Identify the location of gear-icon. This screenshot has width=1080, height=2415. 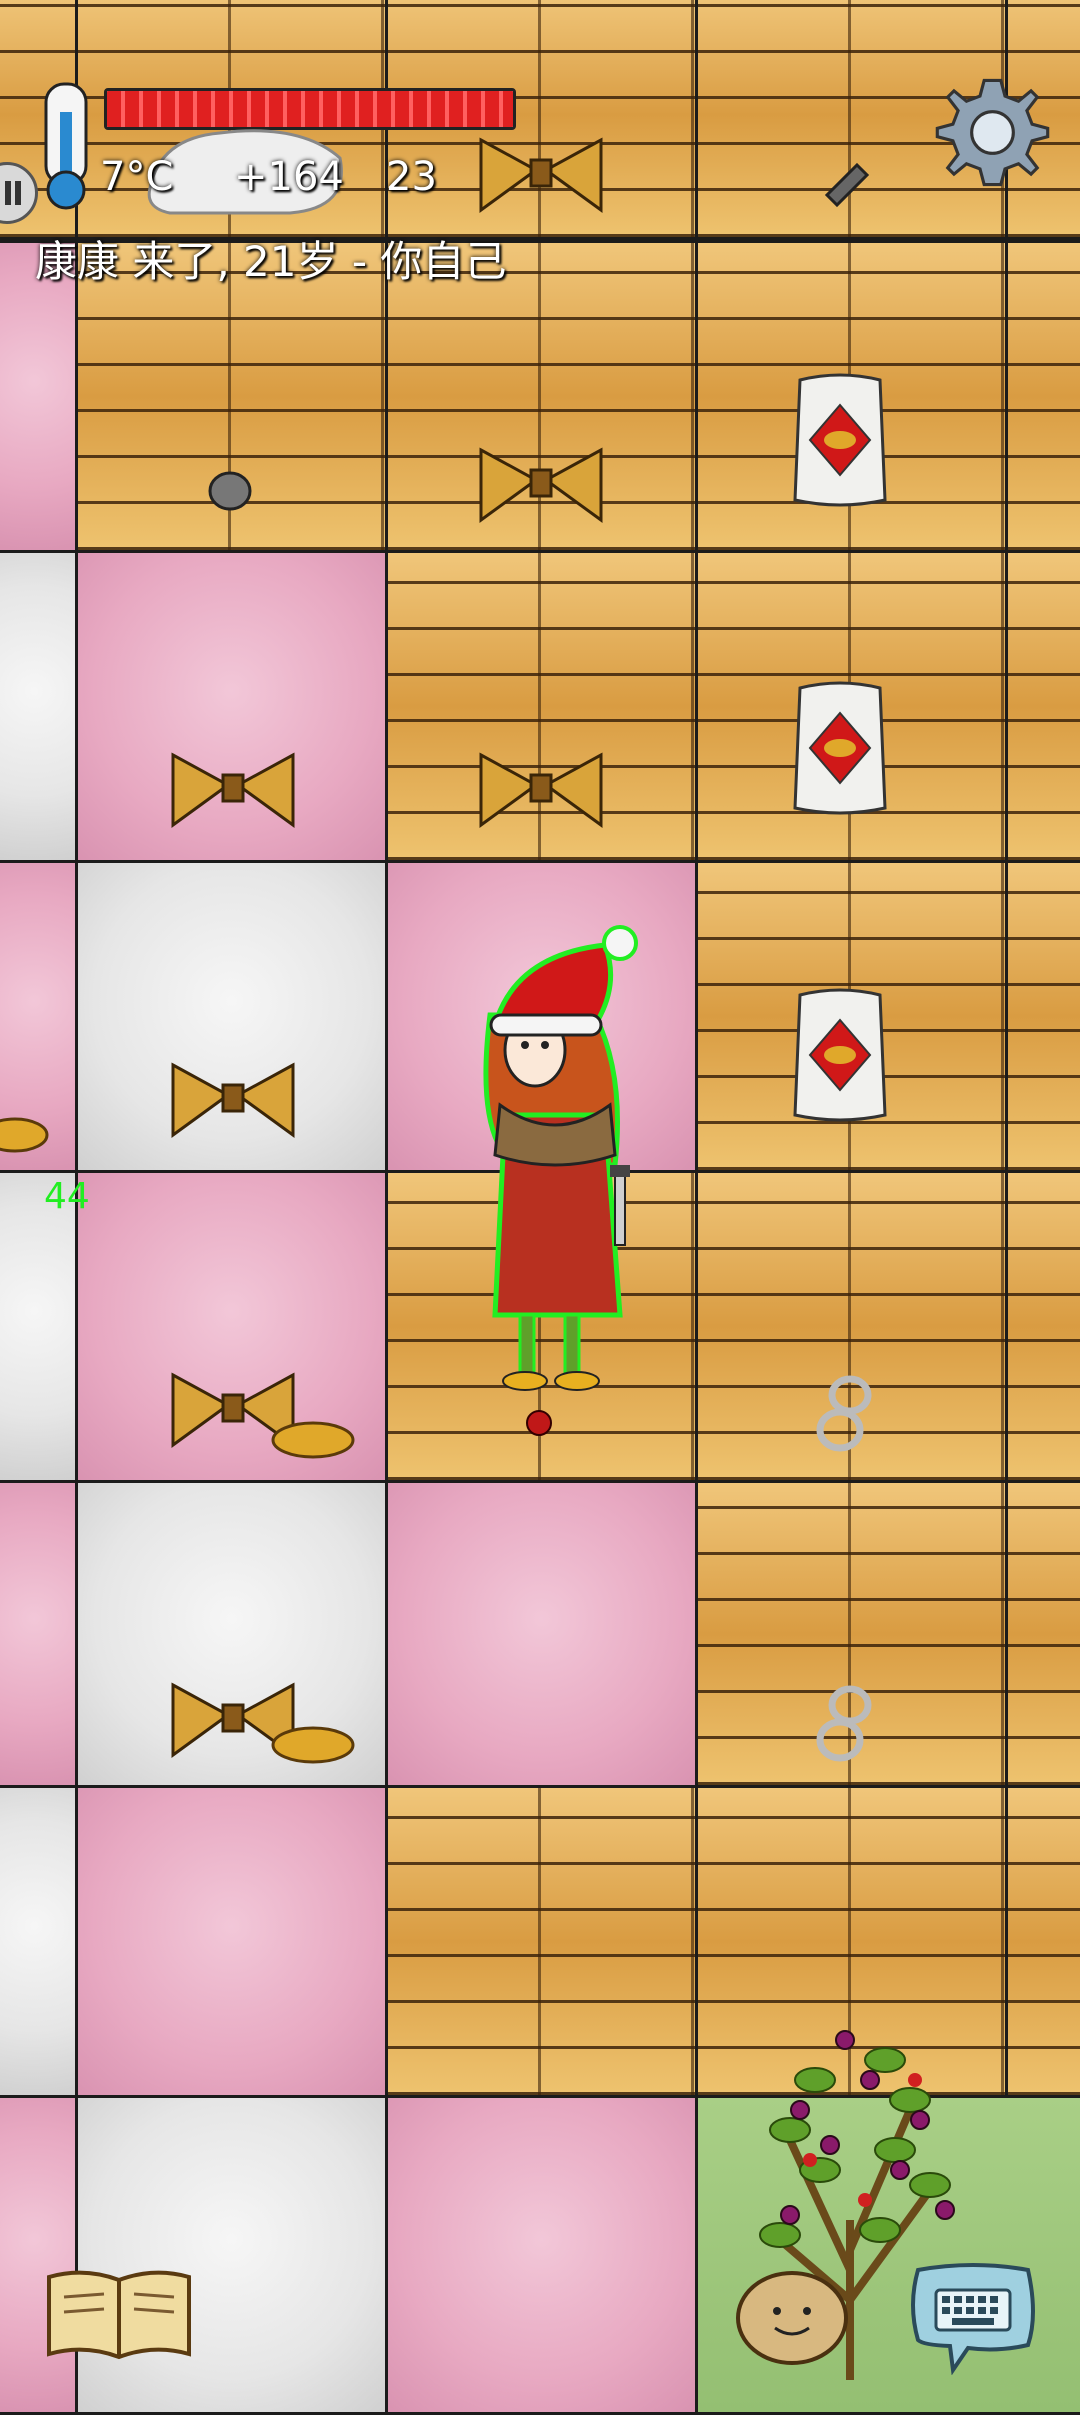
(992, 132).